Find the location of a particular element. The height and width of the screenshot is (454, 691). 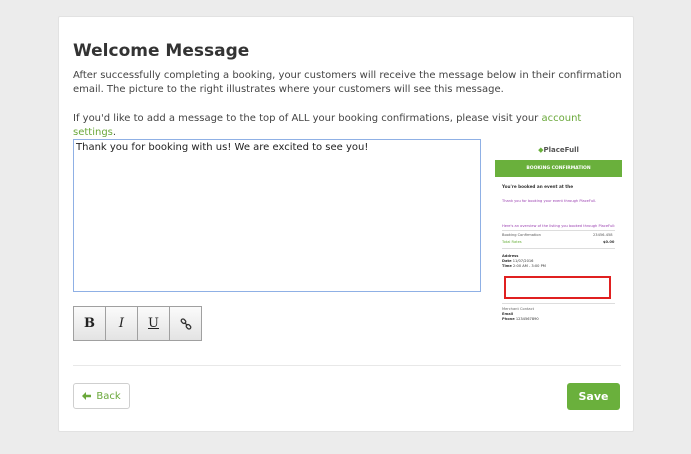

preview-row1-right: 23456-458 is located at coordinates (603, 235).